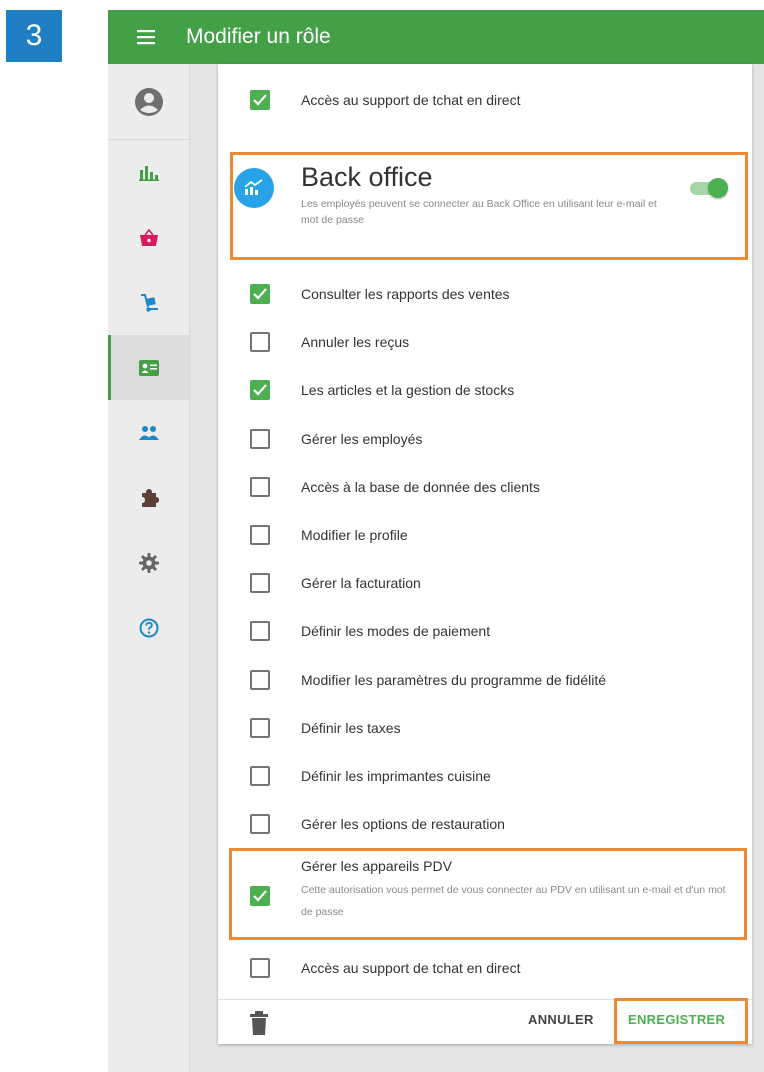  Describe the element at coordinates (561, 1019) in the screenshot. I see `cancel-button: ANNULER` at that location.